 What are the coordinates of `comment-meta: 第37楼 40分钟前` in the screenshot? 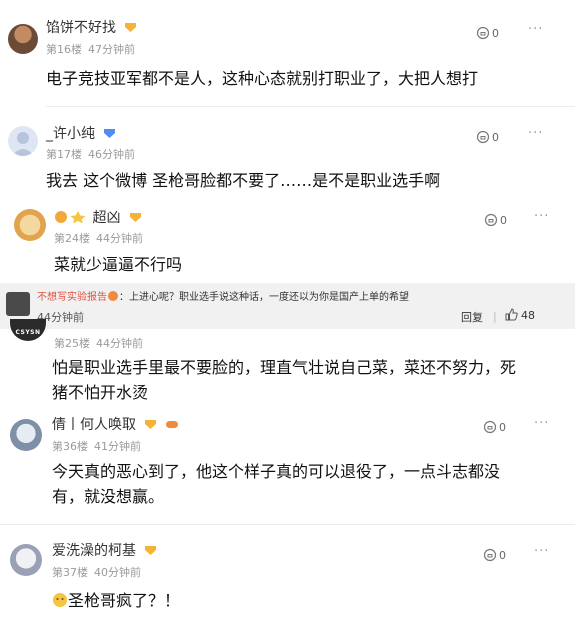 It's located at (96, 572).